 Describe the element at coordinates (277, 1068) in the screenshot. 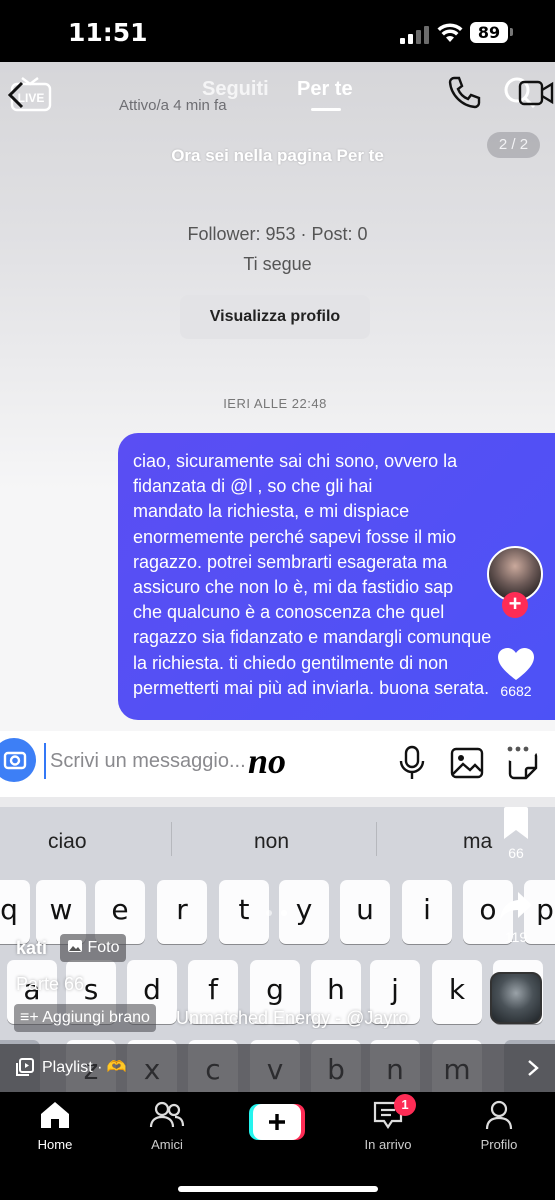

I see `playlist-bar: Playlist · 🫶` at that location.